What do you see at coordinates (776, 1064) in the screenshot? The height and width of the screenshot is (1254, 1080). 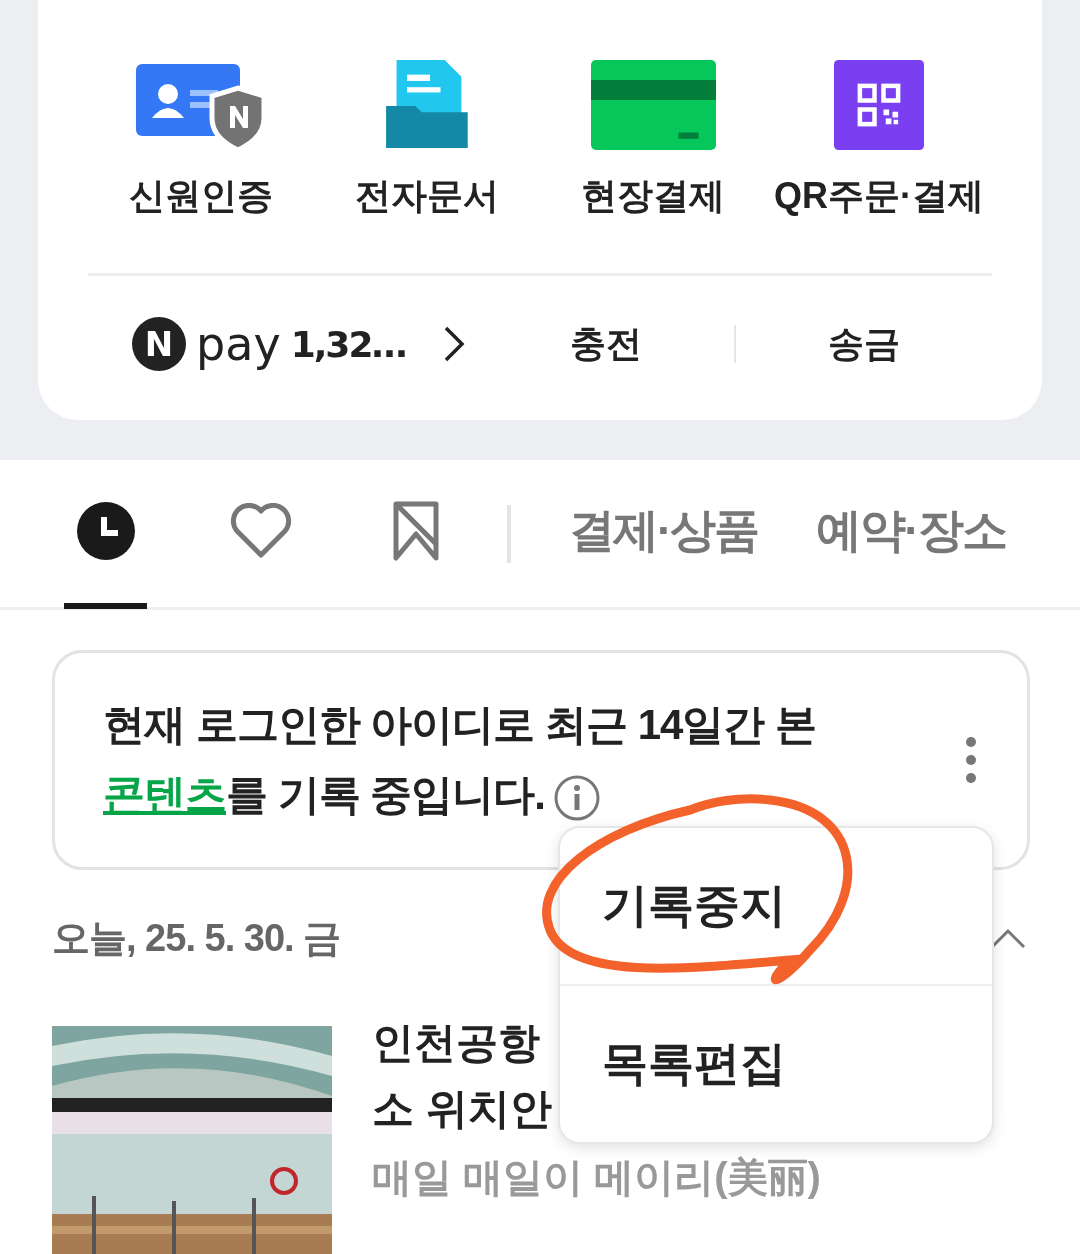 I see `menu-item: 목록편집` at bounding box center [776, 1064].